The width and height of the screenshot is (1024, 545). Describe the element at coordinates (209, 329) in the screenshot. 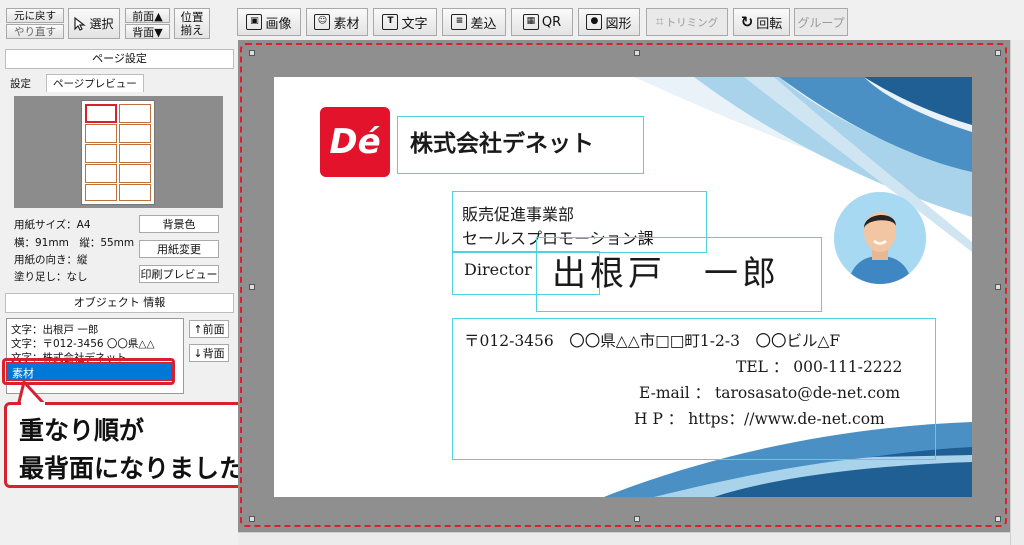

I see `front-button: ↑前面` at that location.